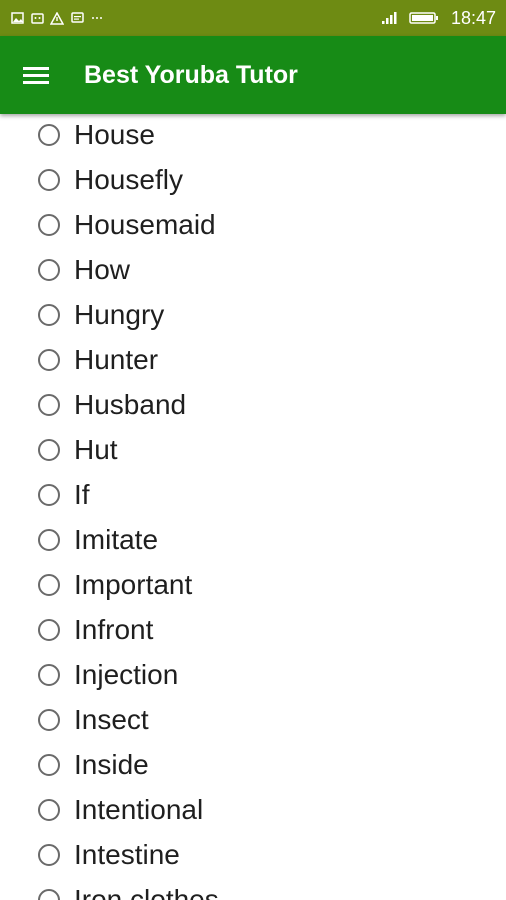 This screenshot has width=506, height=900. I want to click on radio-option: Inside, so click(253, 764).